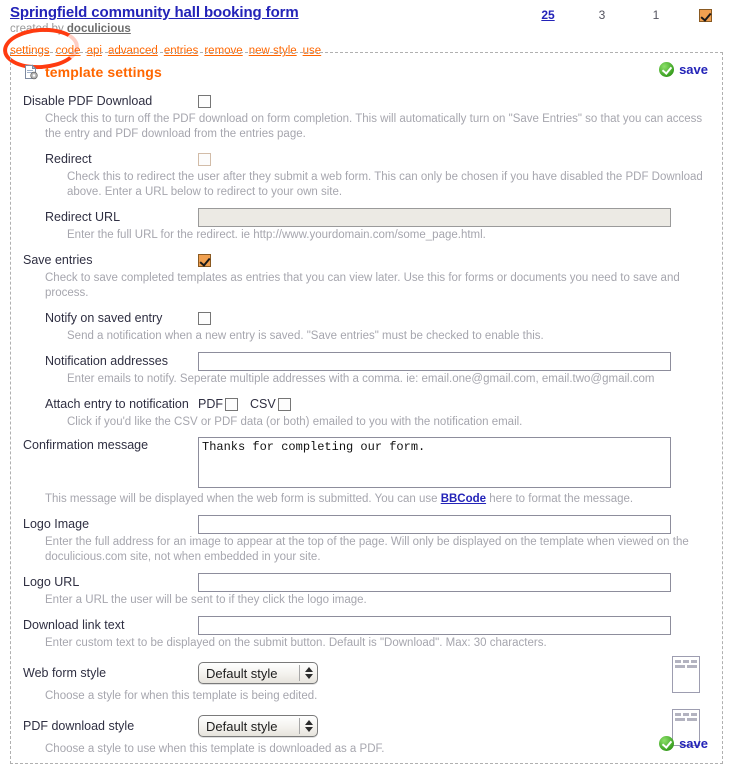  I want to click on confirmation-message-label: Confirmation message, so click(86, 445).